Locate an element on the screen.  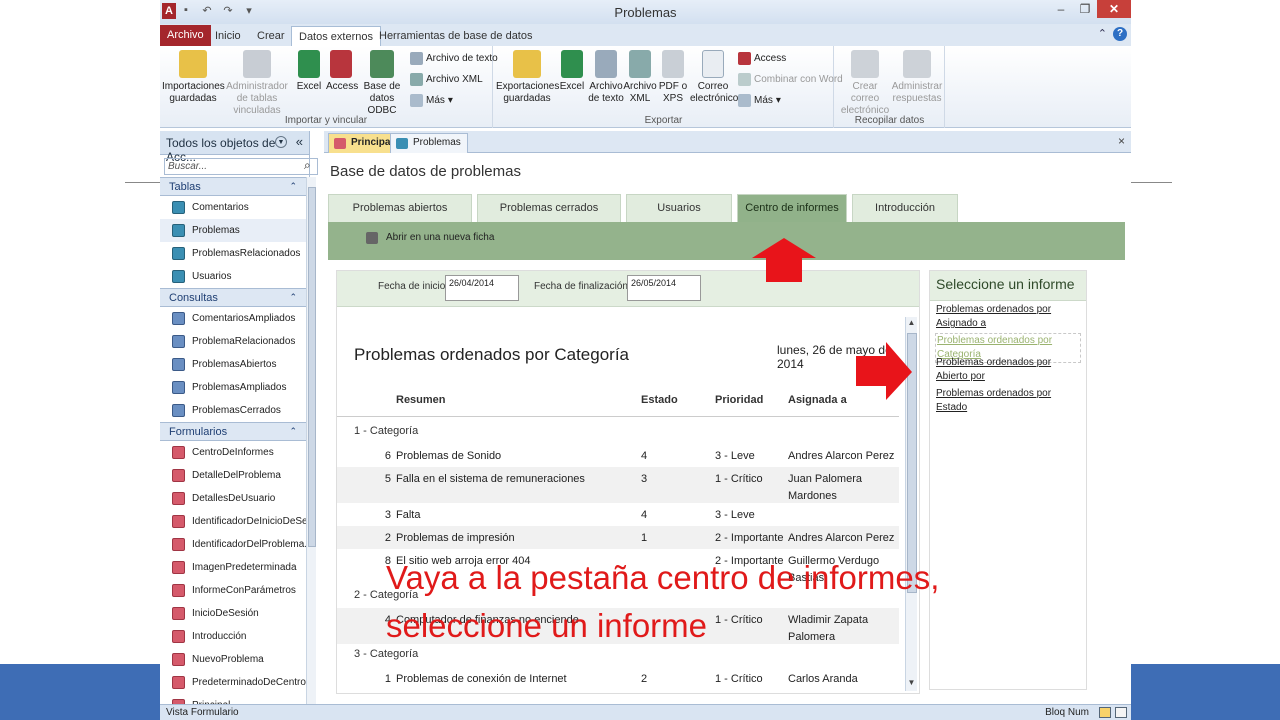
nav-item: ProblemaRelacionados is located at coordinates (233, 341).